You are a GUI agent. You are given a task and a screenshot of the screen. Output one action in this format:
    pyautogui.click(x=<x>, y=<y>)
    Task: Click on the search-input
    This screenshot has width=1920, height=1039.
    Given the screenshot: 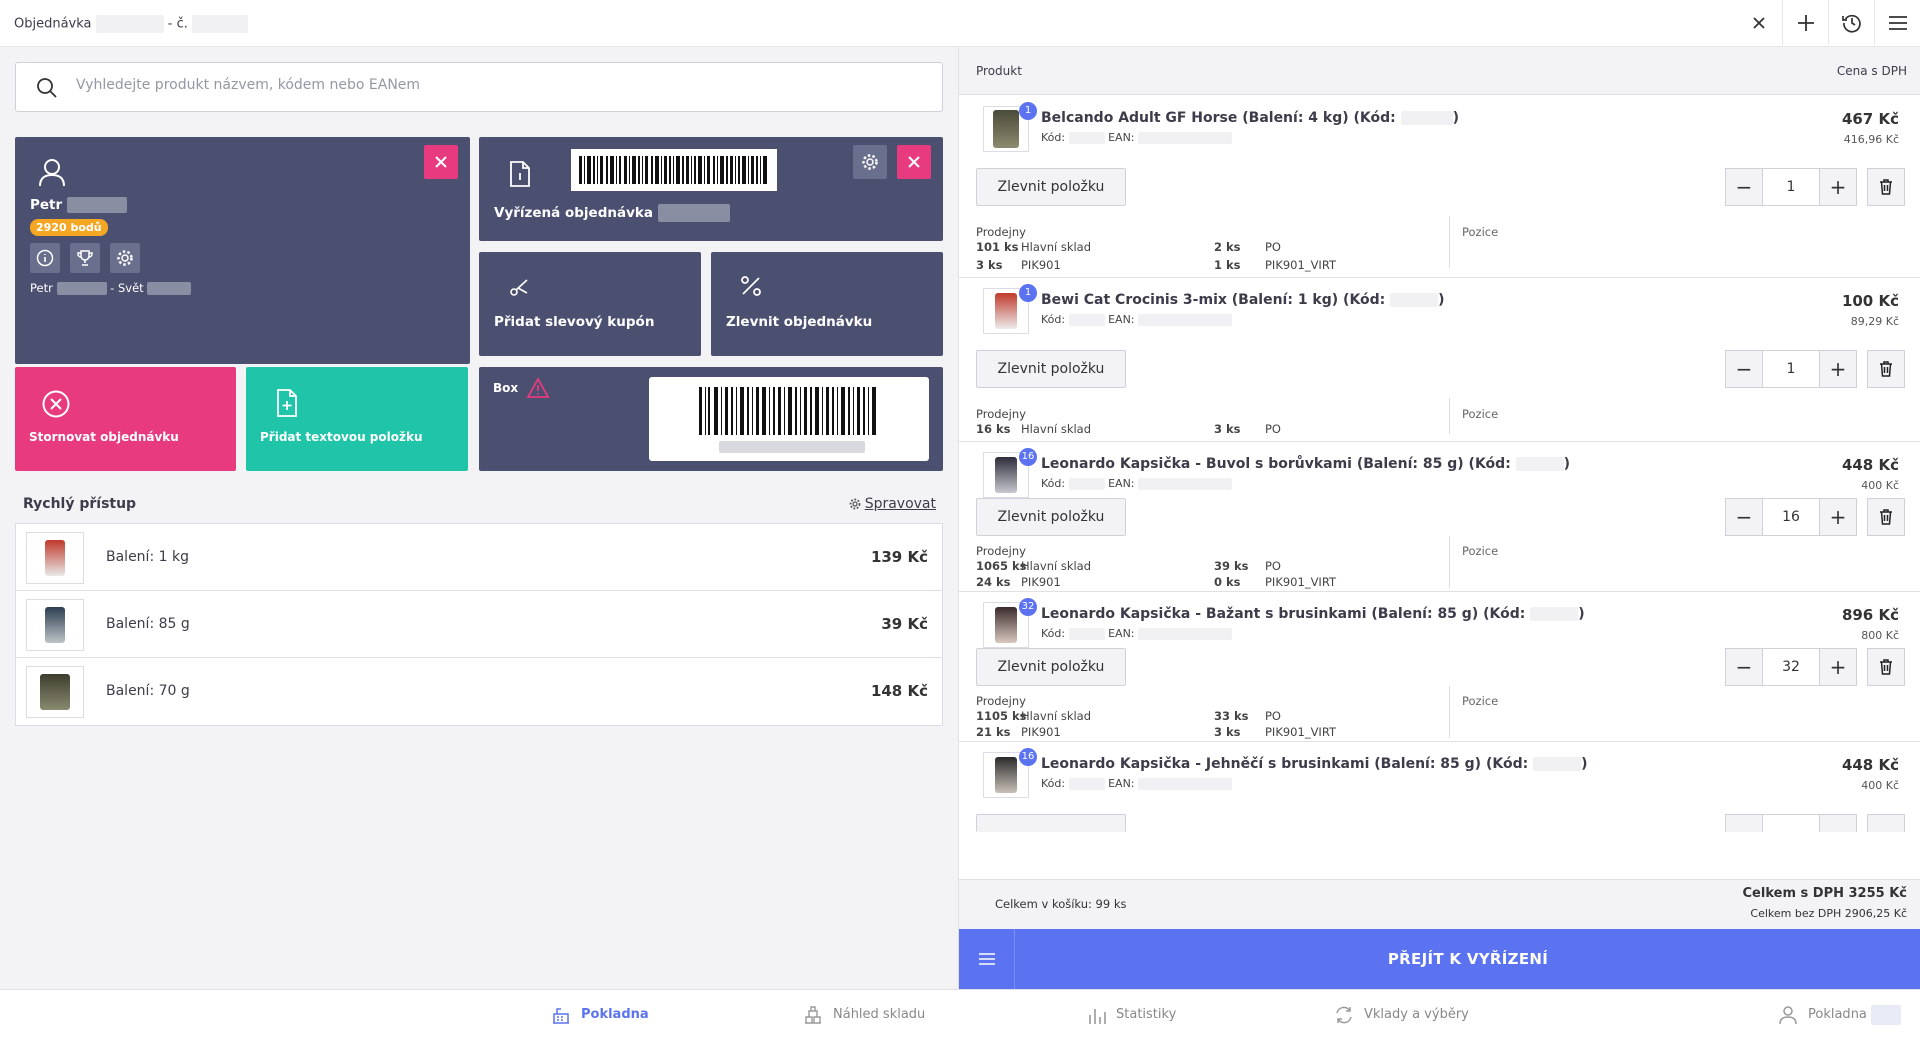 What is the action you would take?
    pyautogui.click(x=476, y=85)
    